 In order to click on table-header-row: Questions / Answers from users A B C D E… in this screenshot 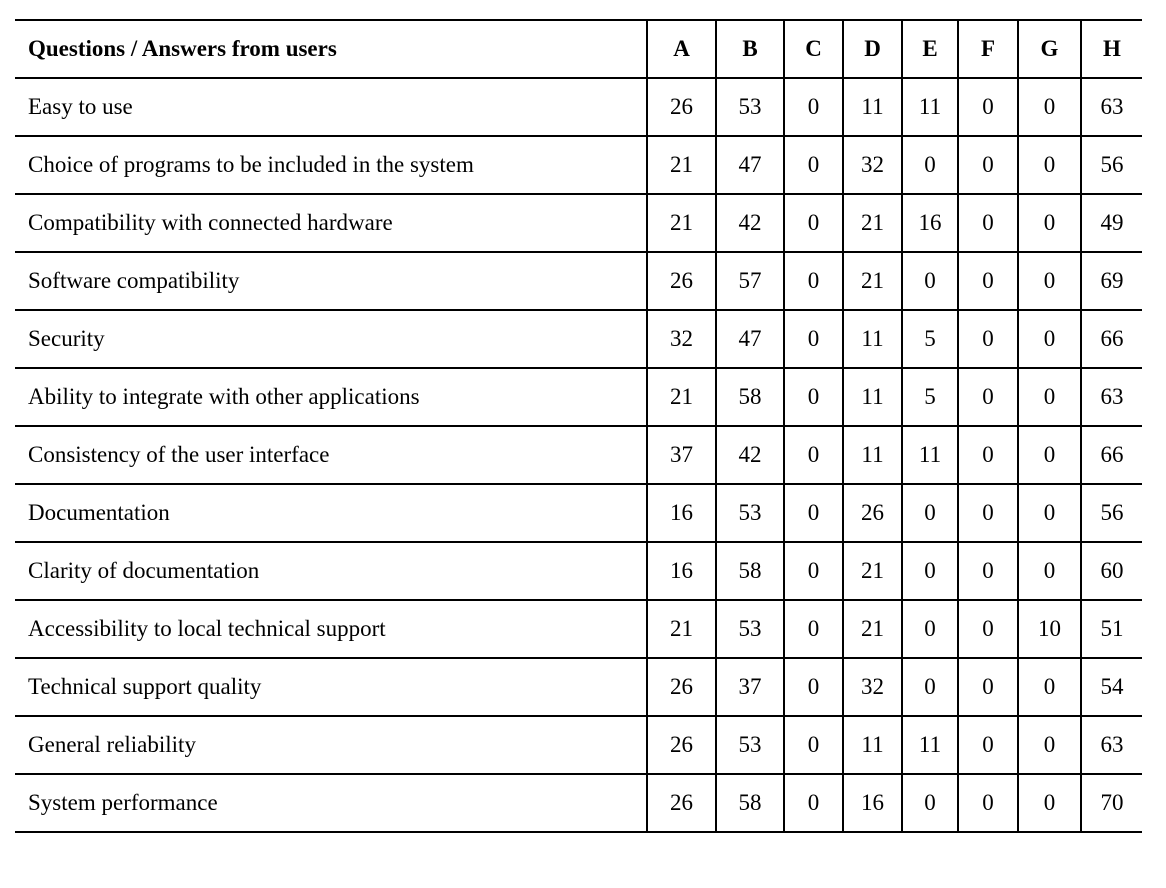, I will do `click(578, 49)`.